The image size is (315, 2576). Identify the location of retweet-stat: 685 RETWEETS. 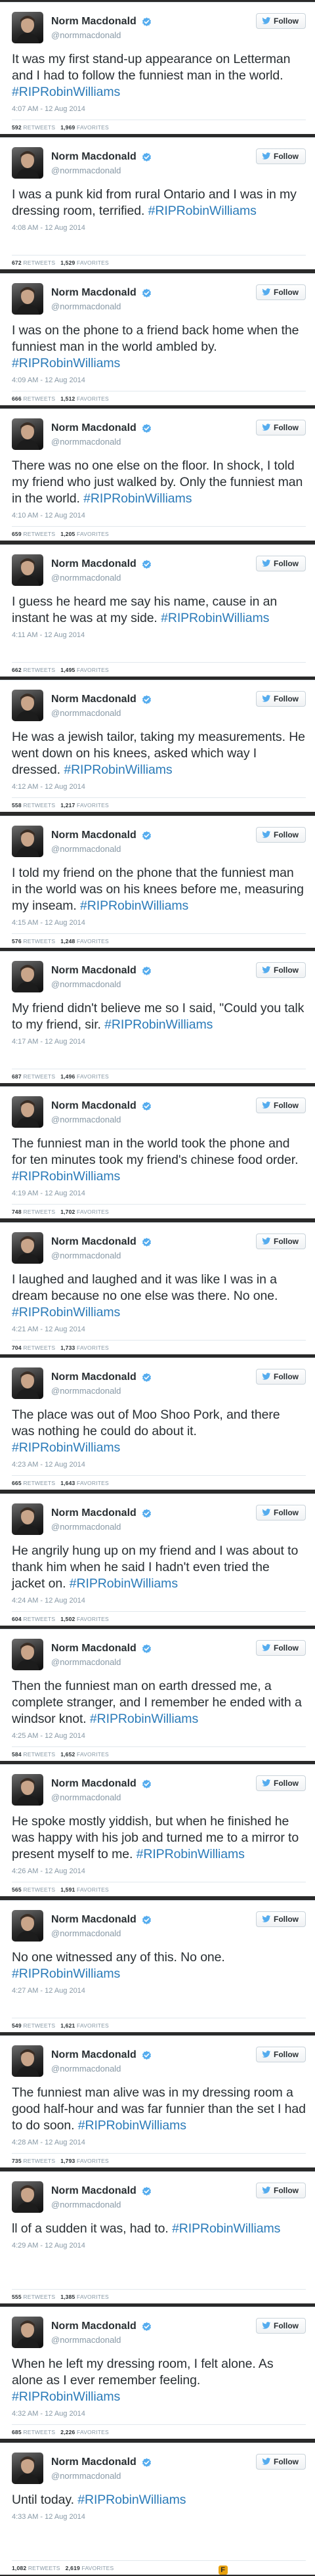
(33, 2432).